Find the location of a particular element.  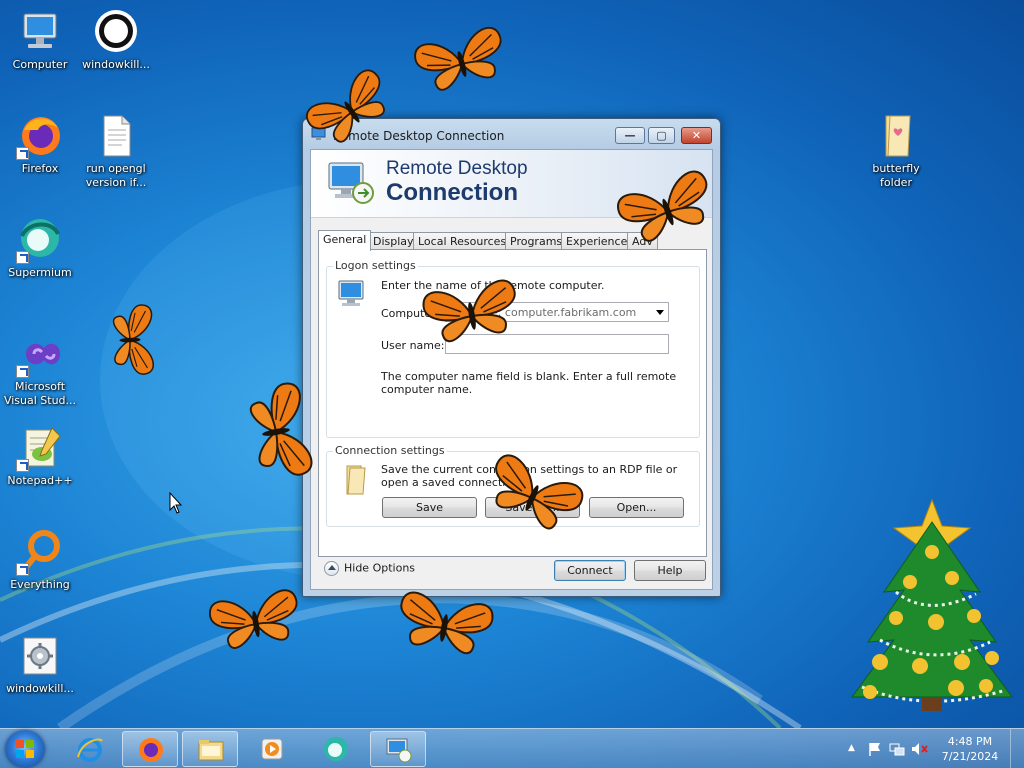

desktop-icon-everything: Everything is located at coordinates (40, 560).